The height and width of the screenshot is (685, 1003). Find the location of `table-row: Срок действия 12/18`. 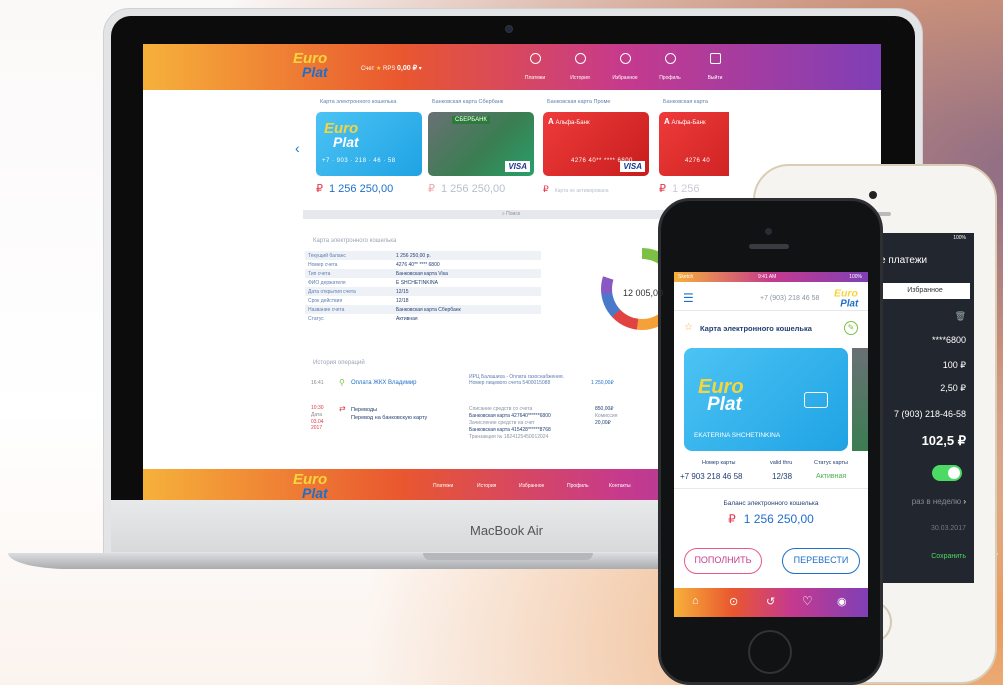

table-row: Срок действия 12/18 is located at coordinates (423, 300).